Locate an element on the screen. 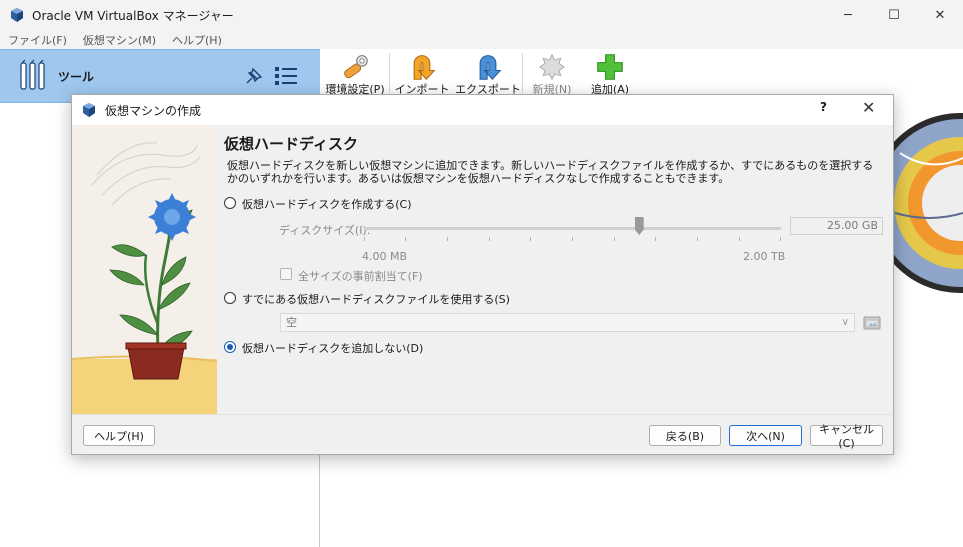  list-view-icon is located at coordinates (286, 76).